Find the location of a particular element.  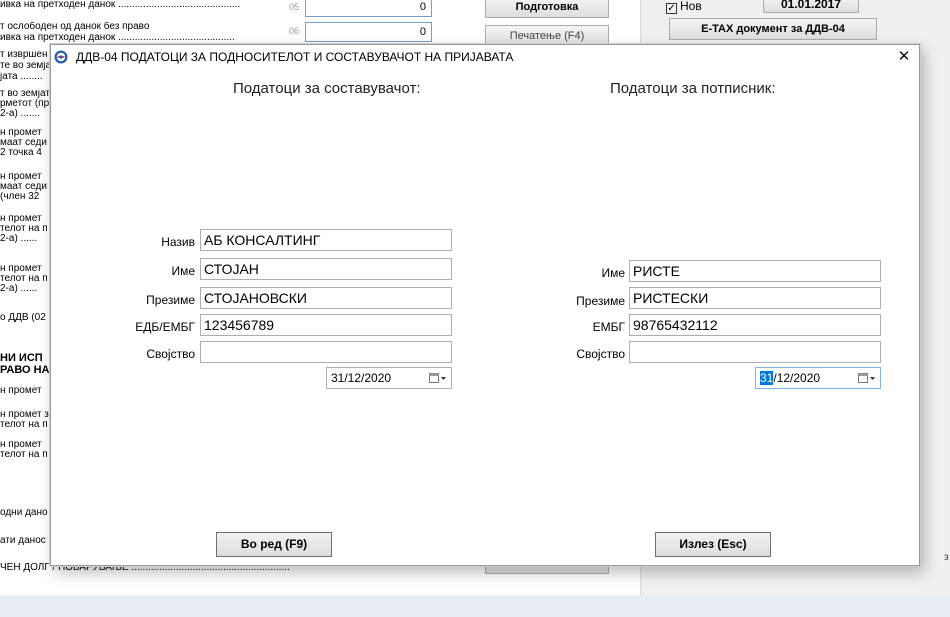

bg-row-text: 2 точка 4 is located at coordinates (21, 153).